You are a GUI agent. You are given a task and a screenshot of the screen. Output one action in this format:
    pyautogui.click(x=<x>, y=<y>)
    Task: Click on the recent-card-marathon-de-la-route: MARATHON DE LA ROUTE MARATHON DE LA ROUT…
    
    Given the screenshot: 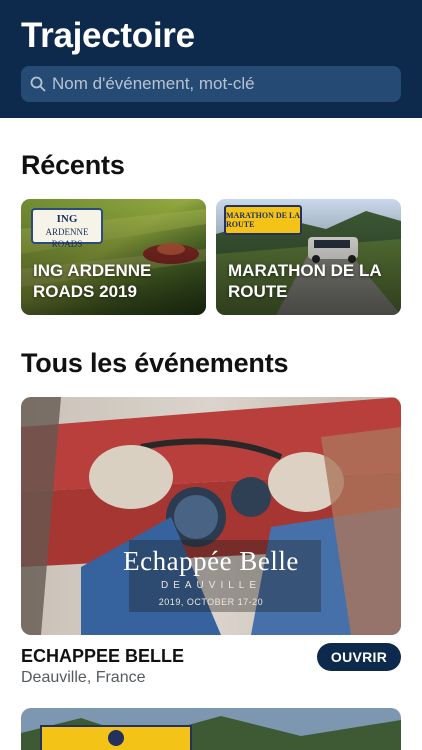 What is the action you would take?
    pyautogui.click(x=308, y=257)
    